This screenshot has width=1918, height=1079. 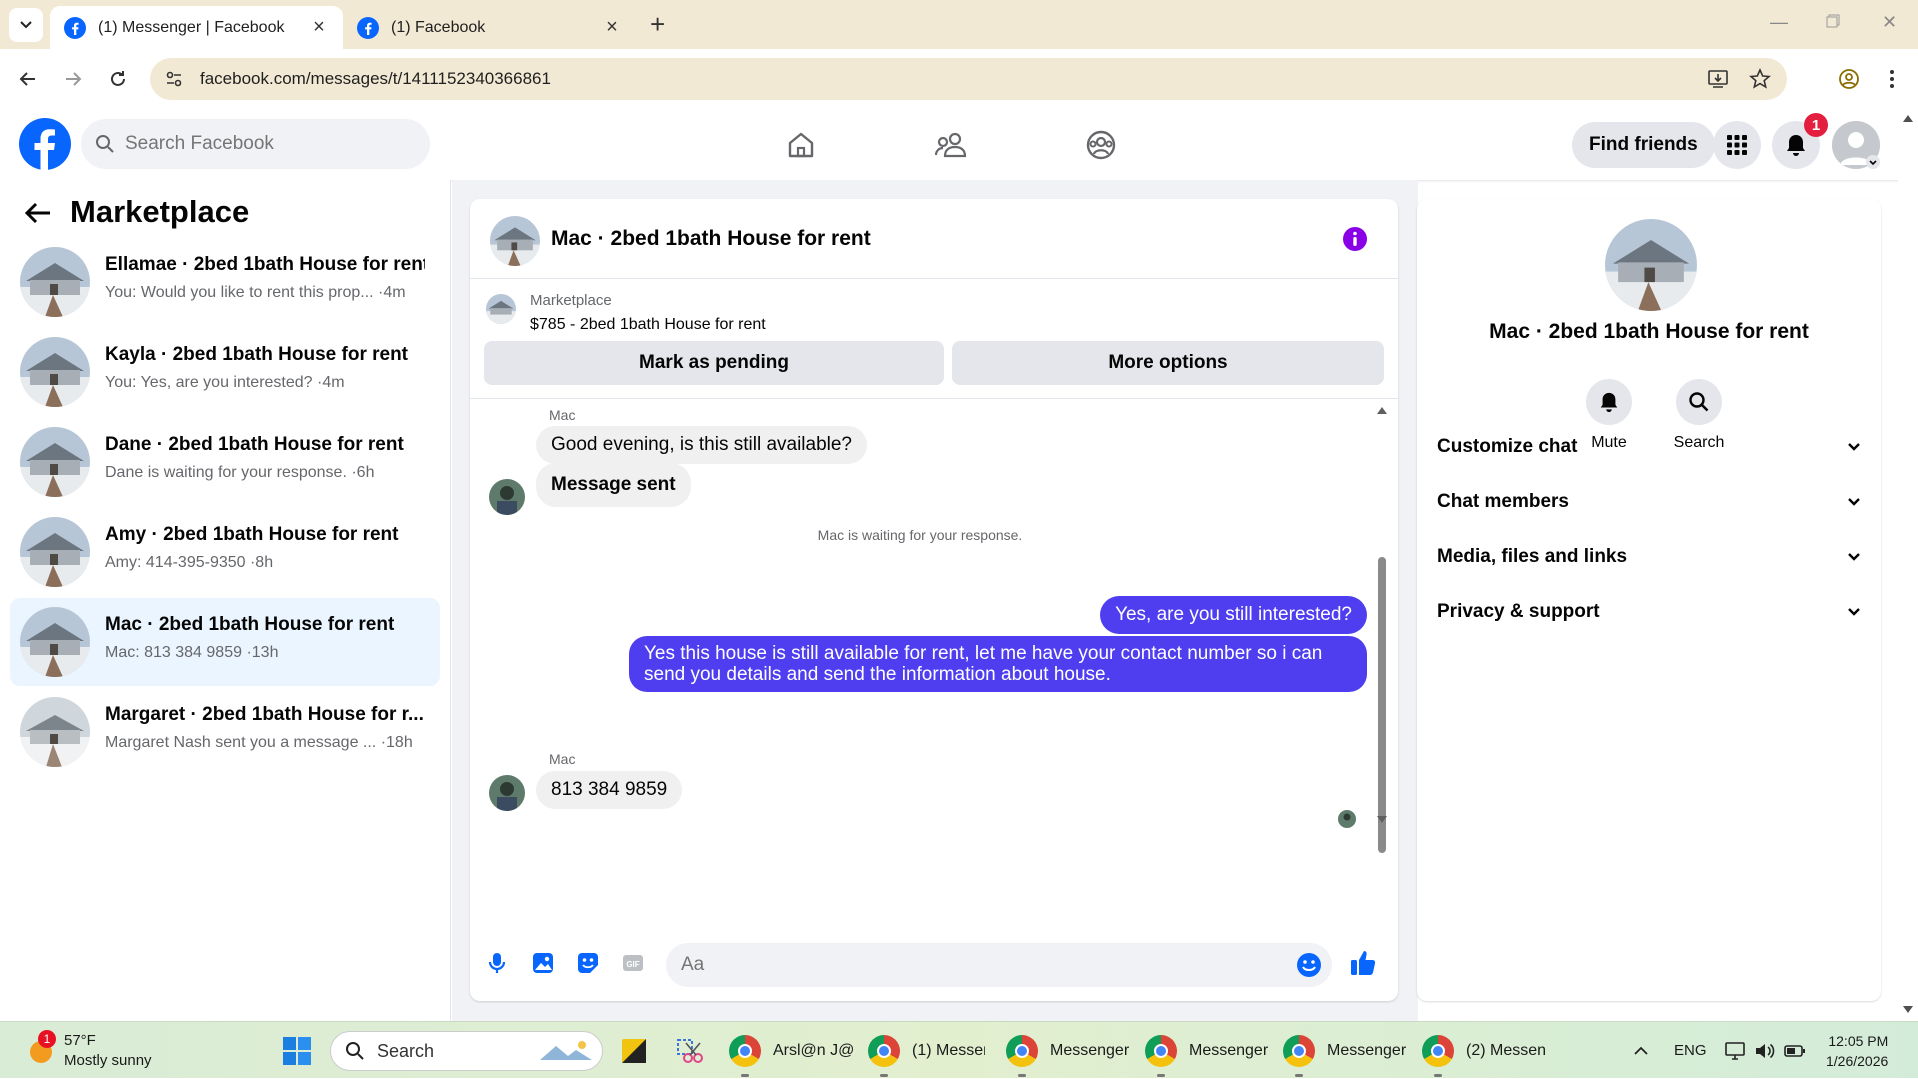 I want to click on outgoing-message: Yes, are you still interested?, so click(x=1233, y=615).